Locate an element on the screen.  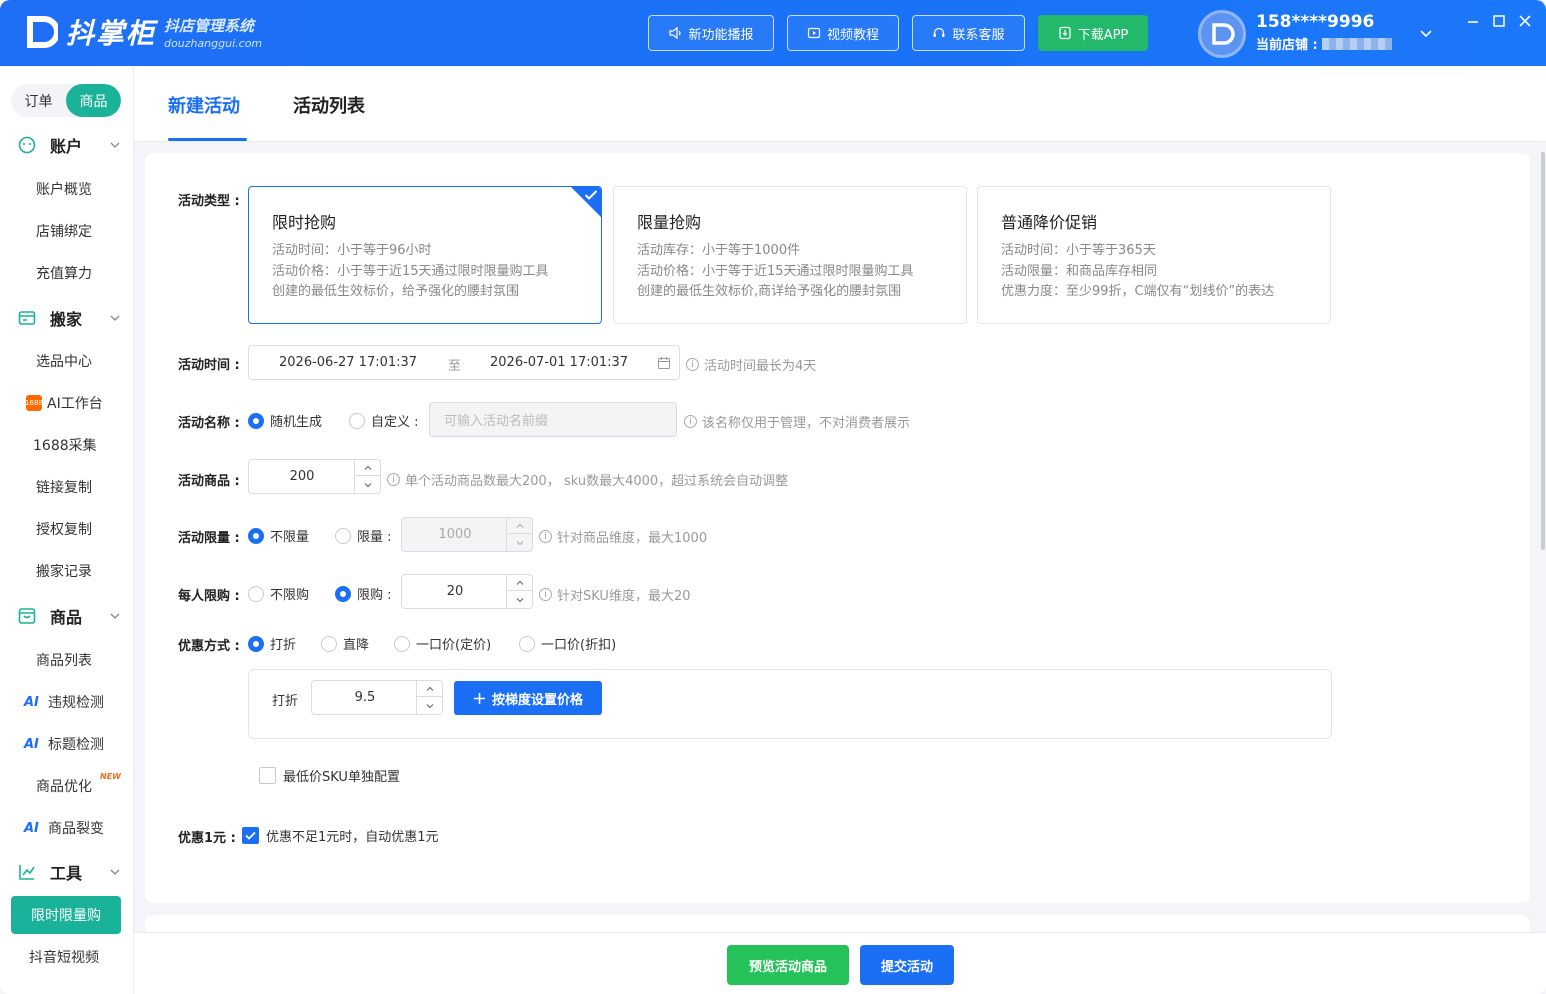
time-hint: i 活动时间最长为4天 is located at coordinates (751, 364).